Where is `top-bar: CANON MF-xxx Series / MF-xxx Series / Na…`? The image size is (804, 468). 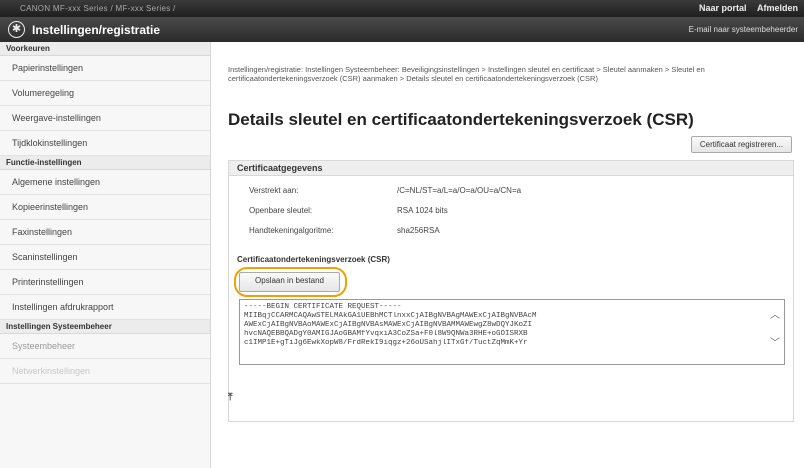 top-bar: CANON MF-xxx Series / MF-xxx Series / Na… is located at coordinates (402, 8).